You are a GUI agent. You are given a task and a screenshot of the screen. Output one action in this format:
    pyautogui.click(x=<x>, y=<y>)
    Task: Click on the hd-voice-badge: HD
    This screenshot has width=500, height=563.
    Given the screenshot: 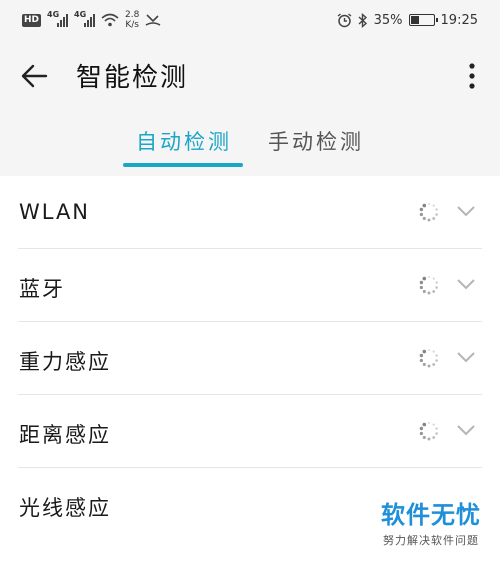 What is the action you would take?
    pyautogui.click(x=32, y=20)
    